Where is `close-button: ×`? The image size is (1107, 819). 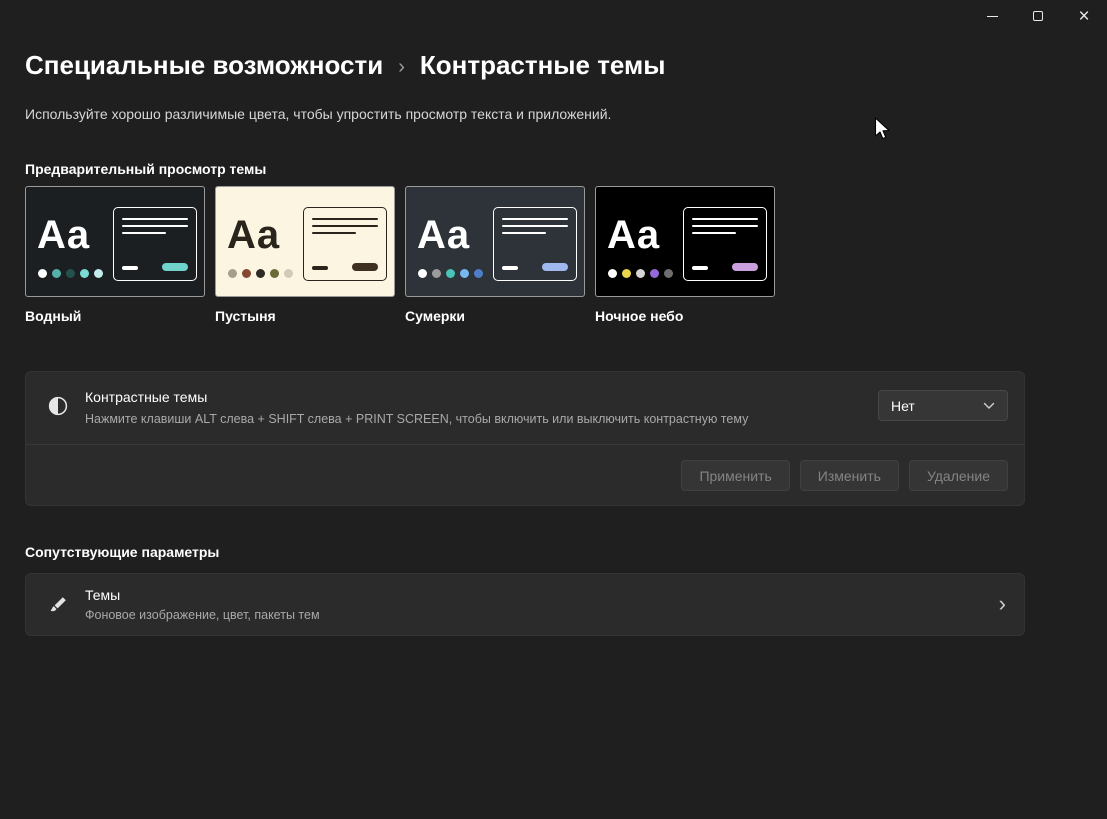
close-button: × is located at coordinates (1084, 16).